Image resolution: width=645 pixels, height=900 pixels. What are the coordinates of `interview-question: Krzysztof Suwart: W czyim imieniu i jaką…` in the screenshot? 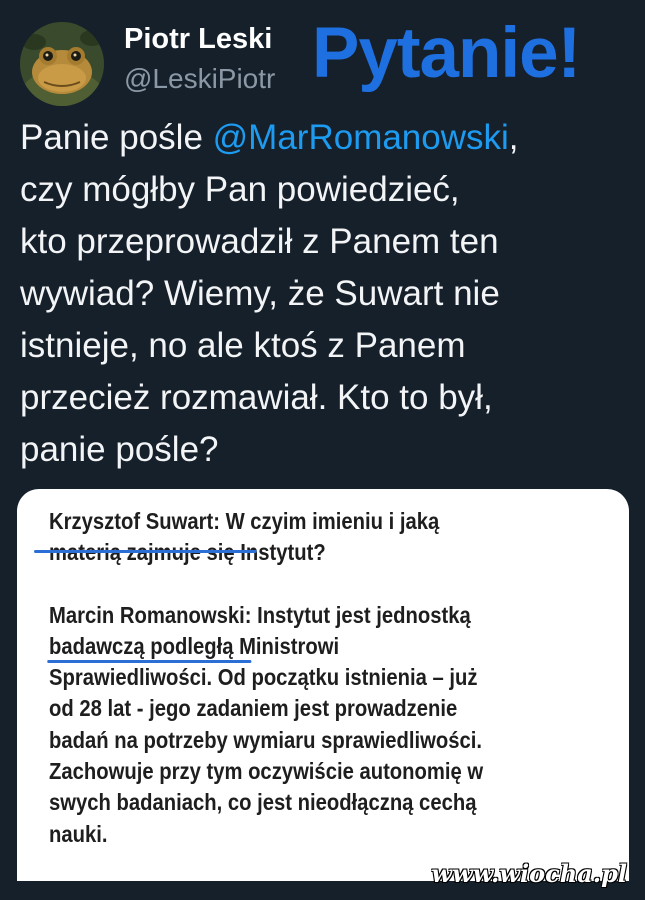 It's located at (295, 537).